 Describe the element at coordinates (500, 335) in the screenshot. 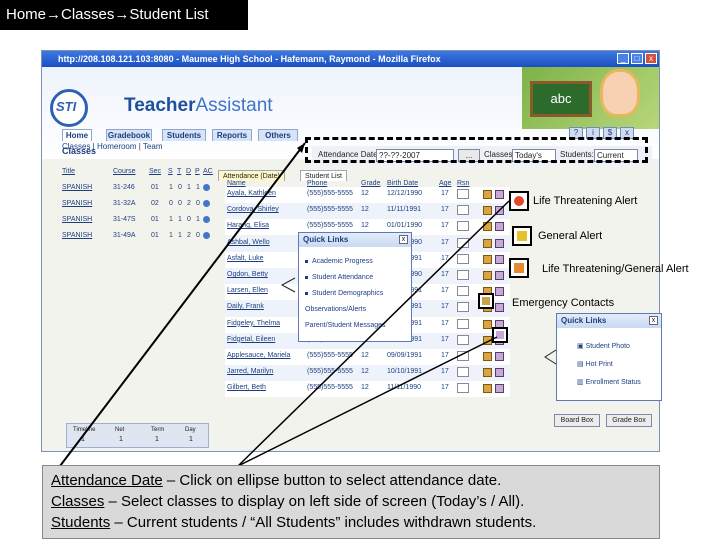

I see `quick-links-trigger-icon` at that location.